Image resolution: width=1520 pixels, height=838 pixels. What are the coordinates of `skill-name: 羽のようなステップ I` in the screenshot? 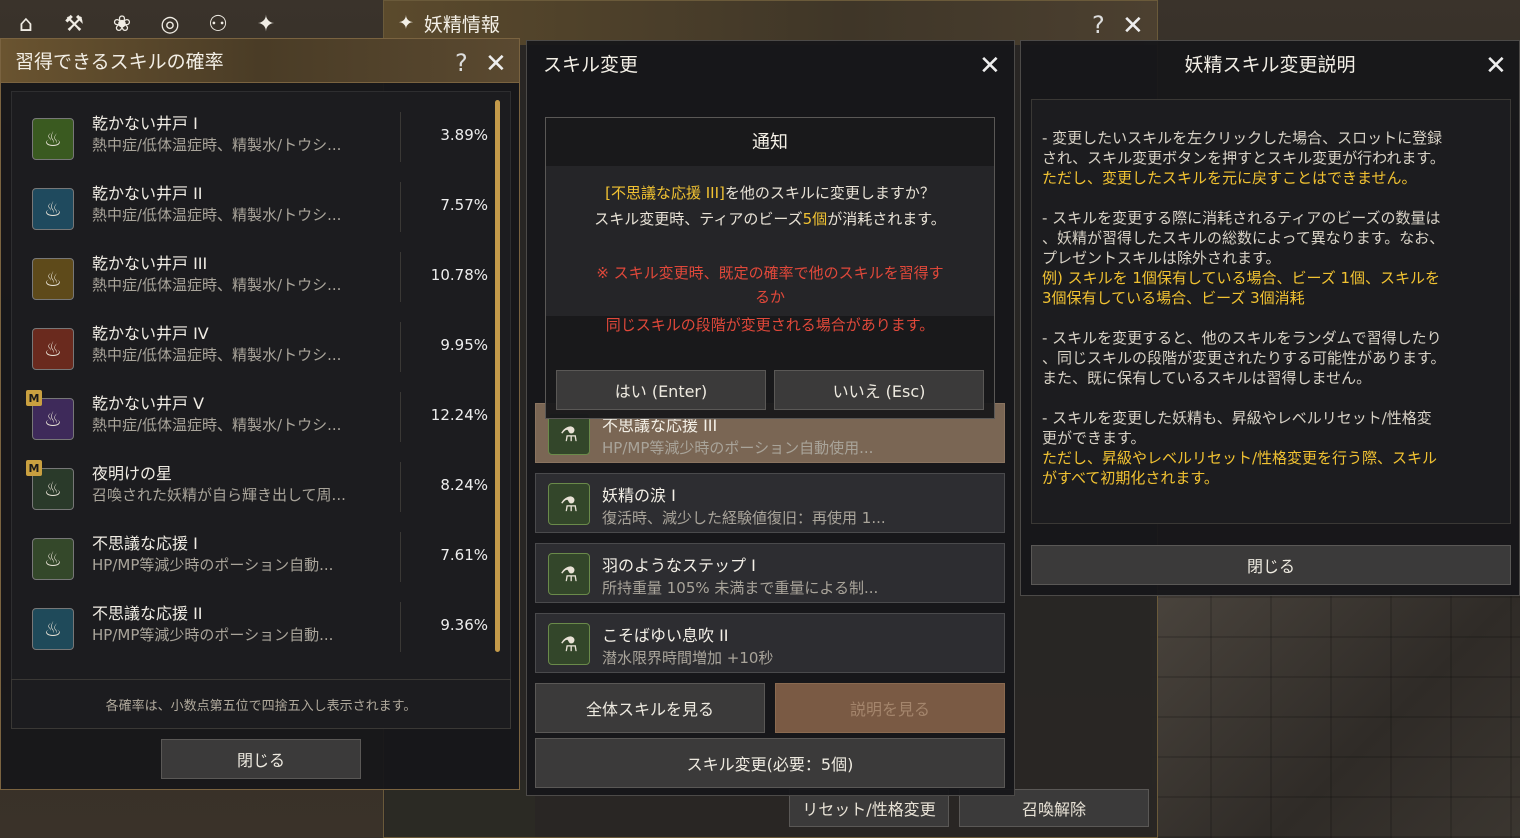 It's located at (679, 565).